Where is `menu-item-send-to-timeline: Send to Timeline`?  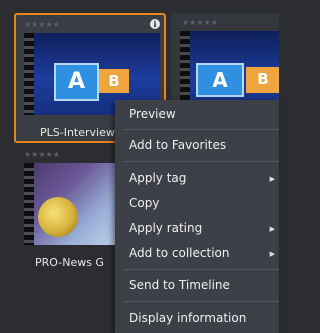
menu-item-send-to-timeline: Send to Timeline is located at coordinates (179, 285).